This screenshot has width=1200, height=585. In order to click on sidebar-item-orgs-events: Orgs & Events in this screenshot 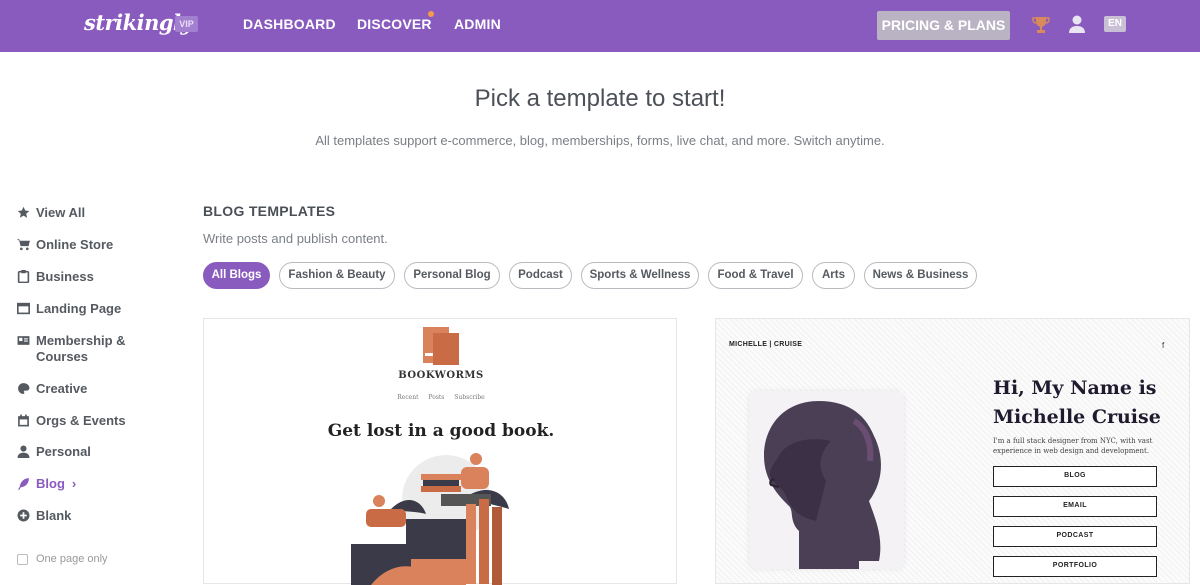, I will do `click(71, 420)`.